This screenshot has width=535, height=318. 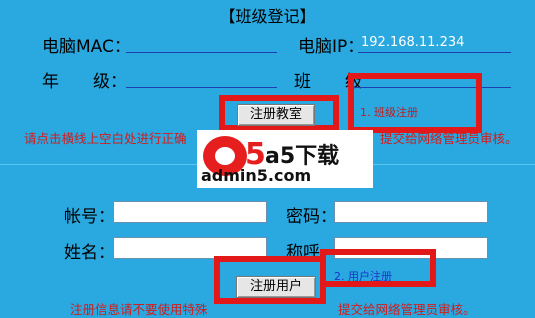 What do you see at coordinates (201, 43) in the screenshot?
I see `mac-input` at bounding box center [201, 43].